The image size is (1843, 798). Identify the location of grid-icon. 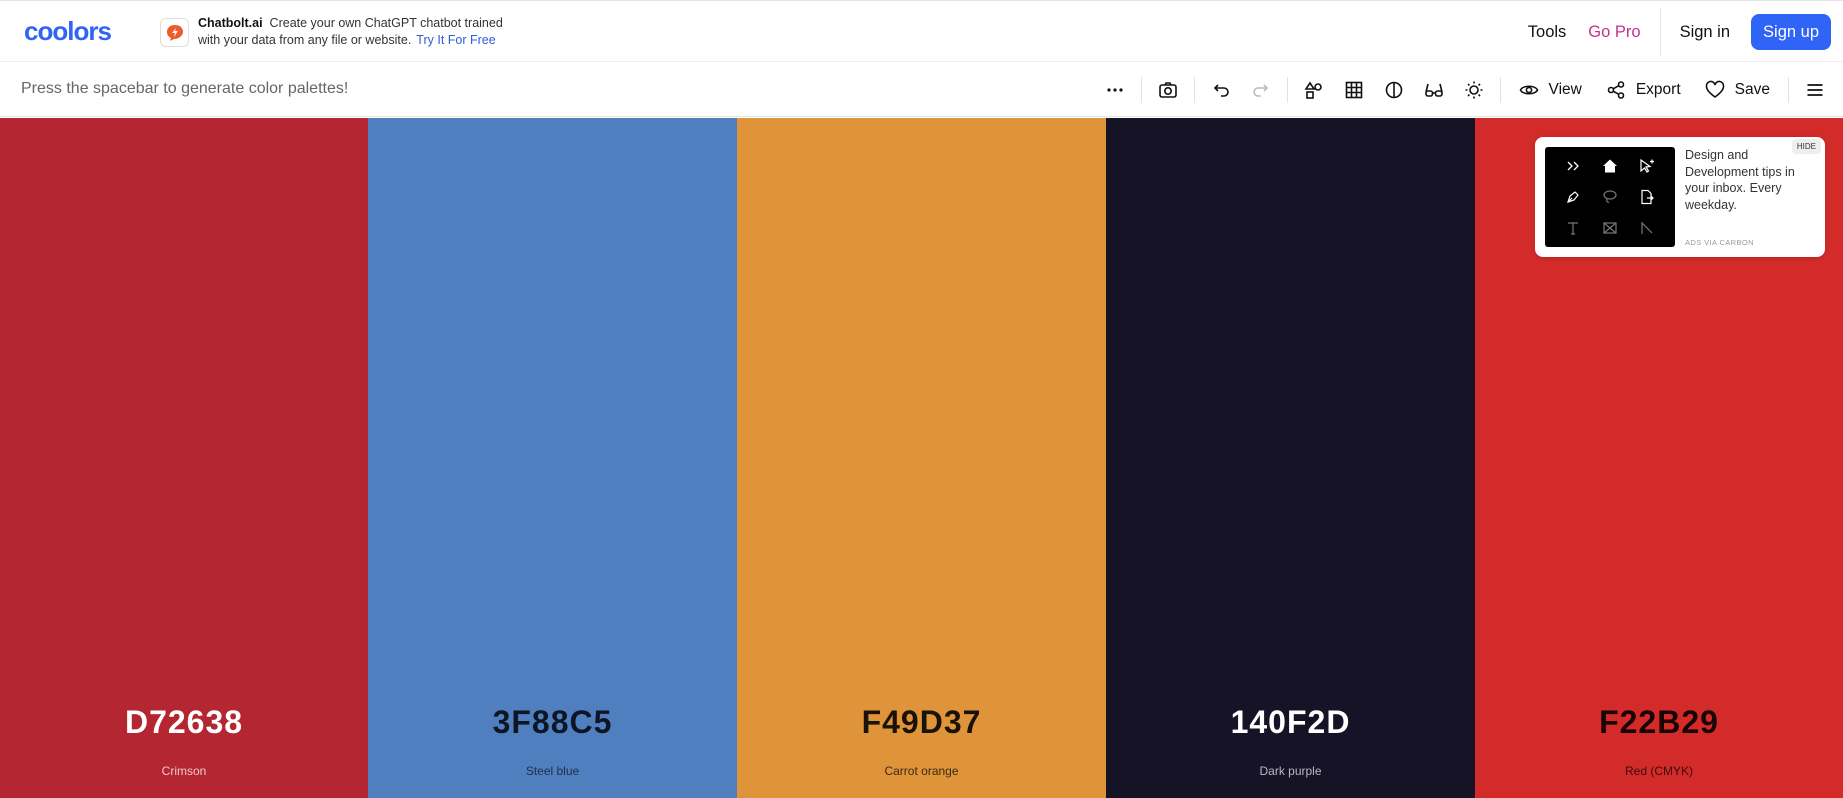
(1354, 90).